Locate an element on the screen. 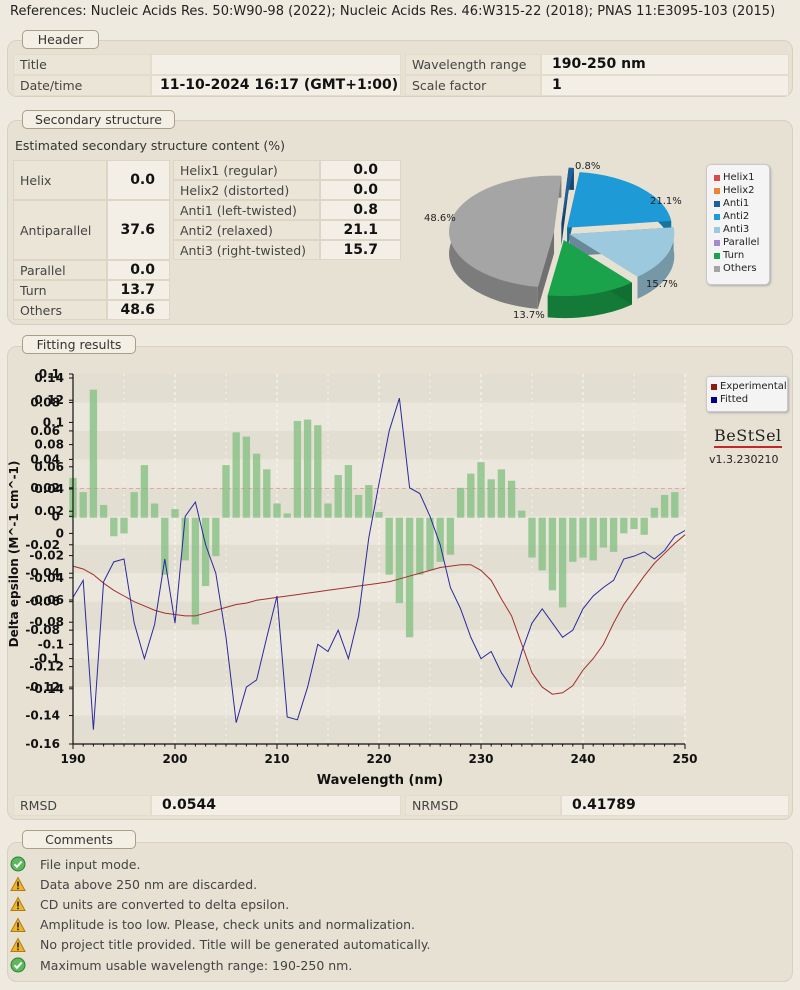  nrmsd-label: NRMSD is located at coordinates (483, 805).